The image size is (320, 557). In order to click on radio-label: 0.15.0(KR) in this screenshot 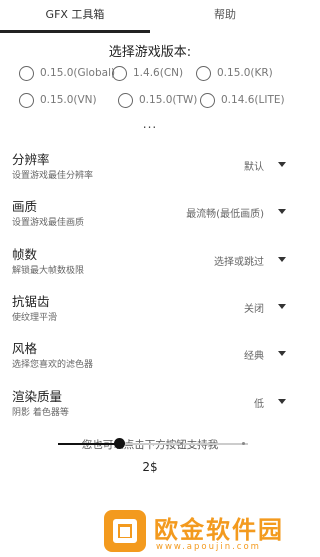, I will do `click(245, 73)`.